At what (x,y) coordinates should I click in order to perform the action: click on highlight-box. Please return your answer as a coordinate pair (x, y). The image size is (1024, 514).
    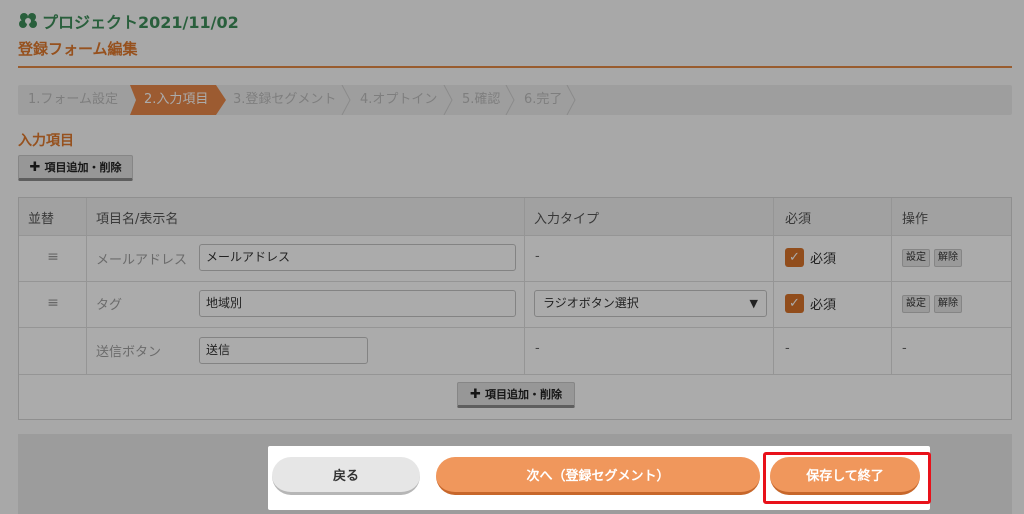
    Looking at the image, I should click on (847, 478).